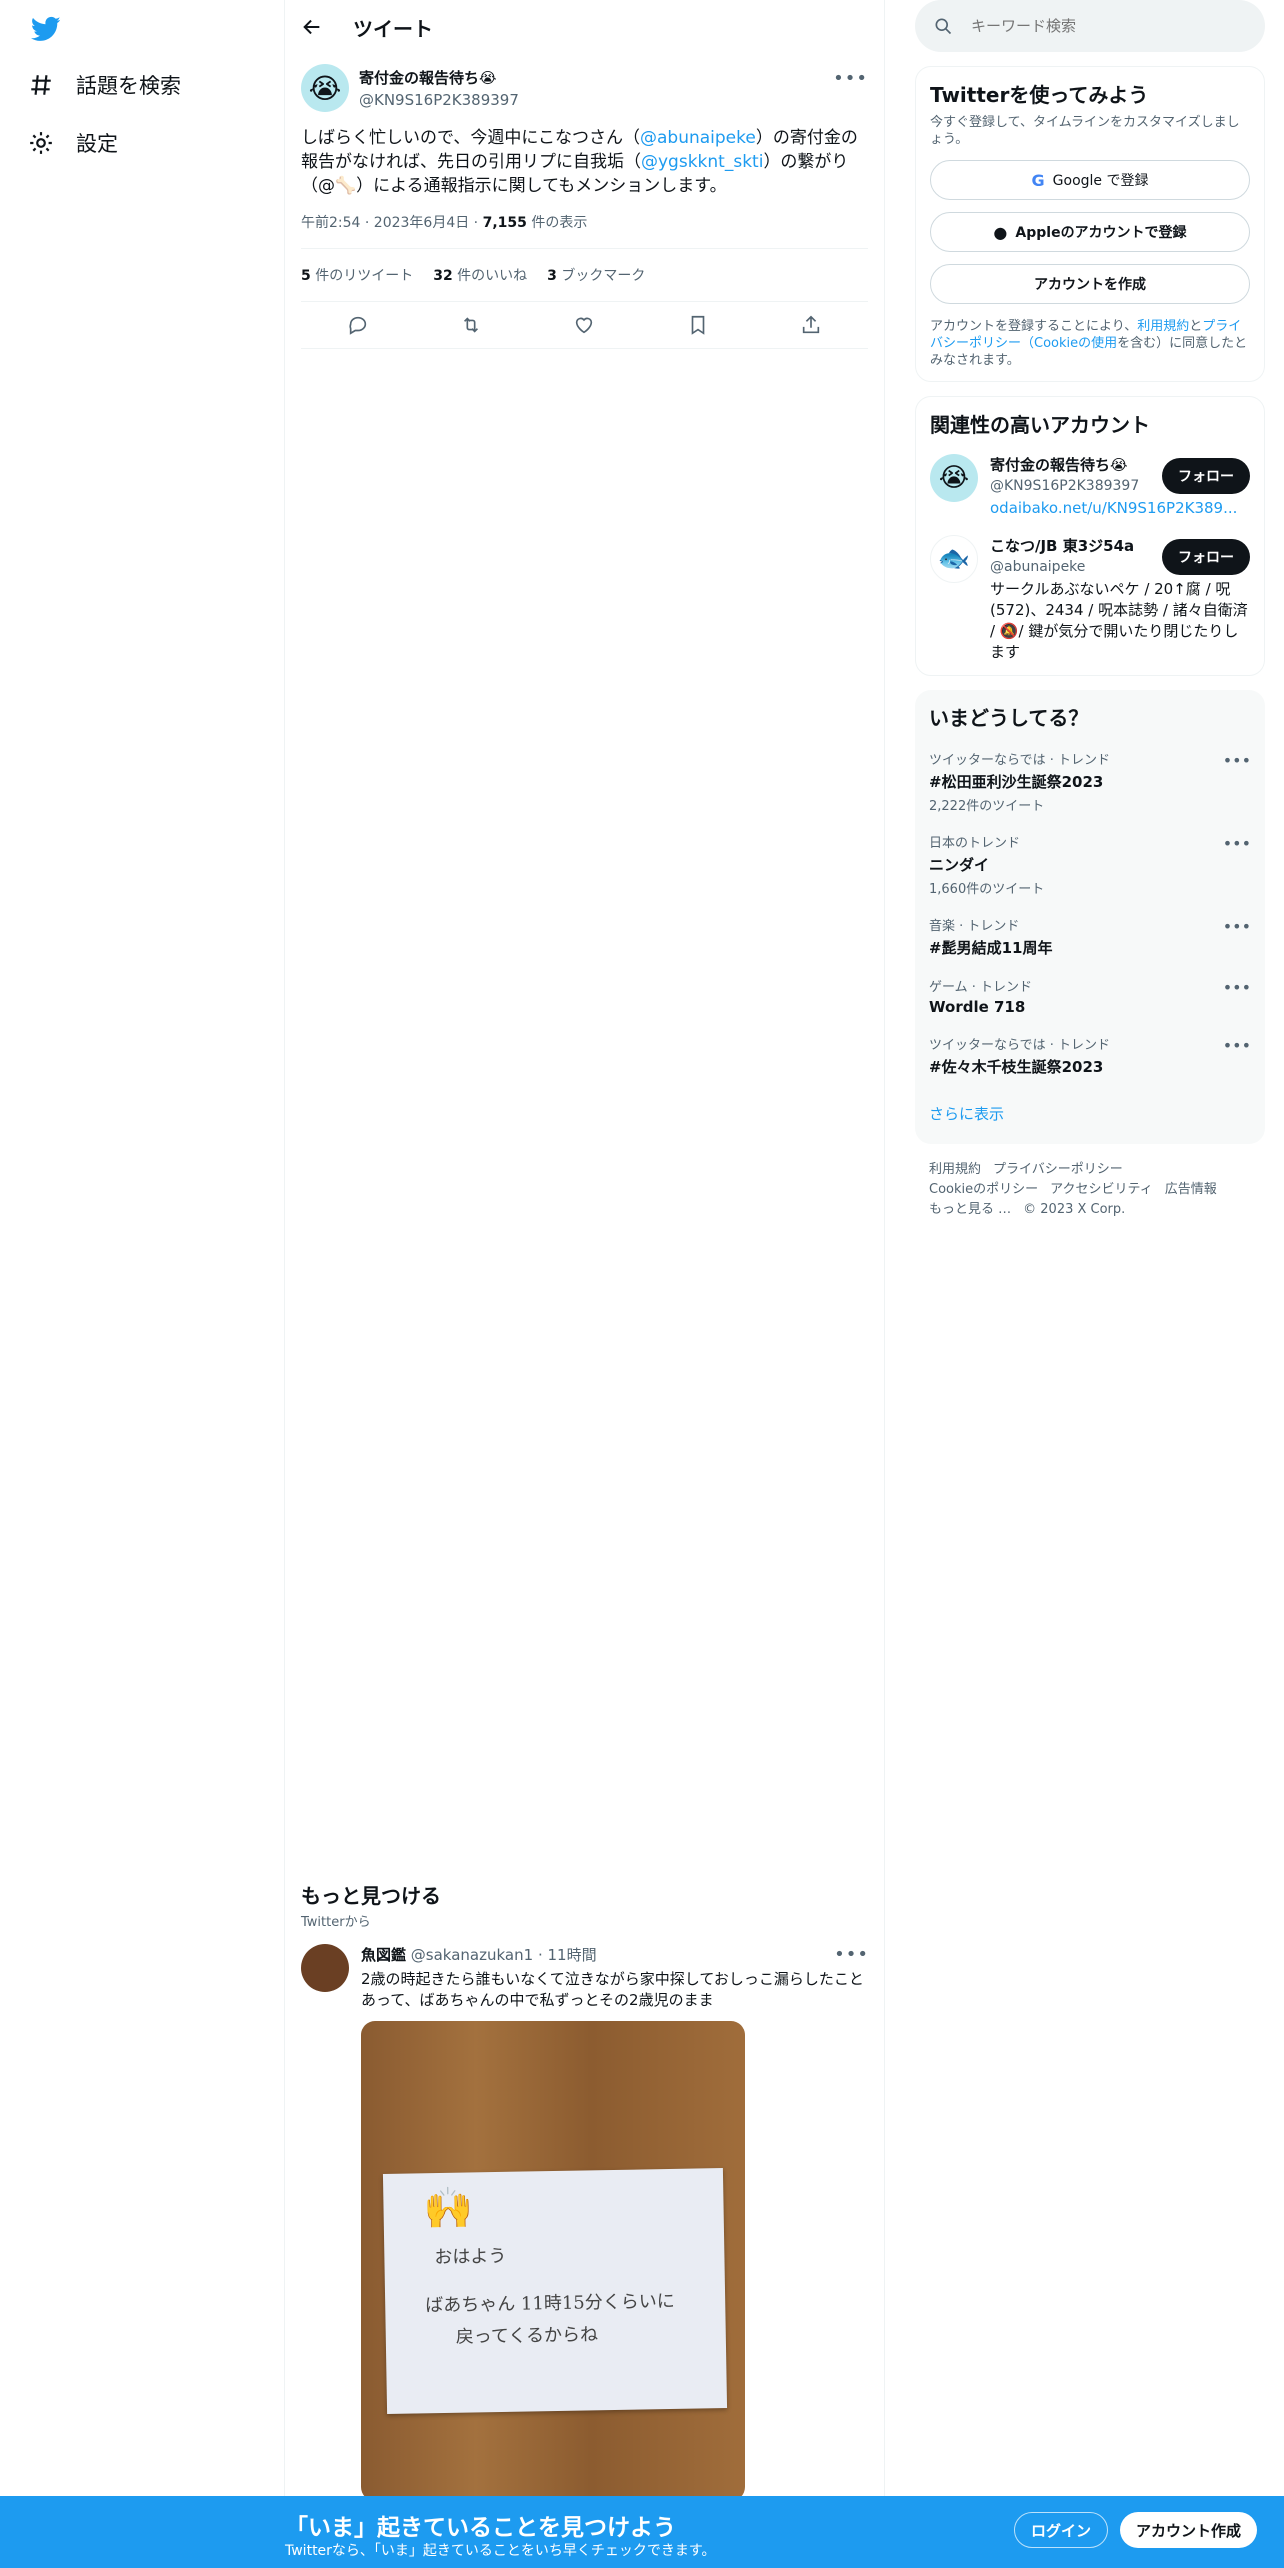 The height and width of the screenshot is (2568, 1284). What do you see at coordinates (977, 1007) in the screenshot?
I see `trend-name: Wordle 718` at bounding box center [977, 1007].